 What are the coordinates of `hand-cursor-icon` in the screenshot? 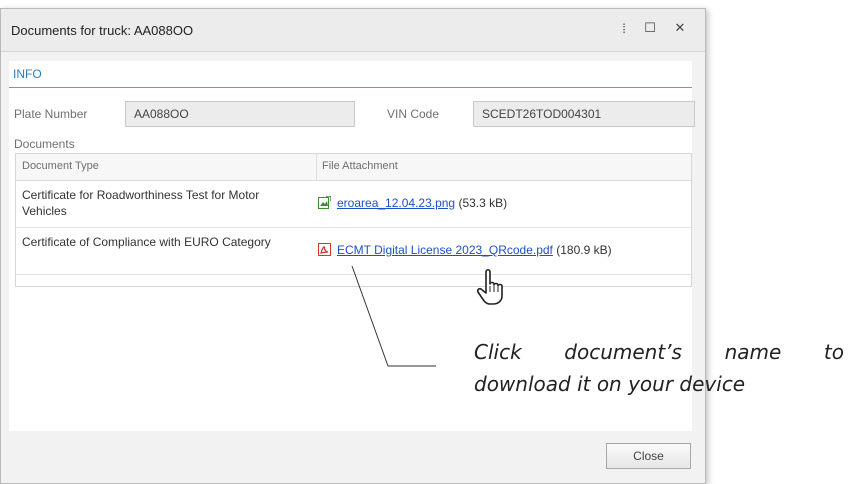 It's located at (489, 286).